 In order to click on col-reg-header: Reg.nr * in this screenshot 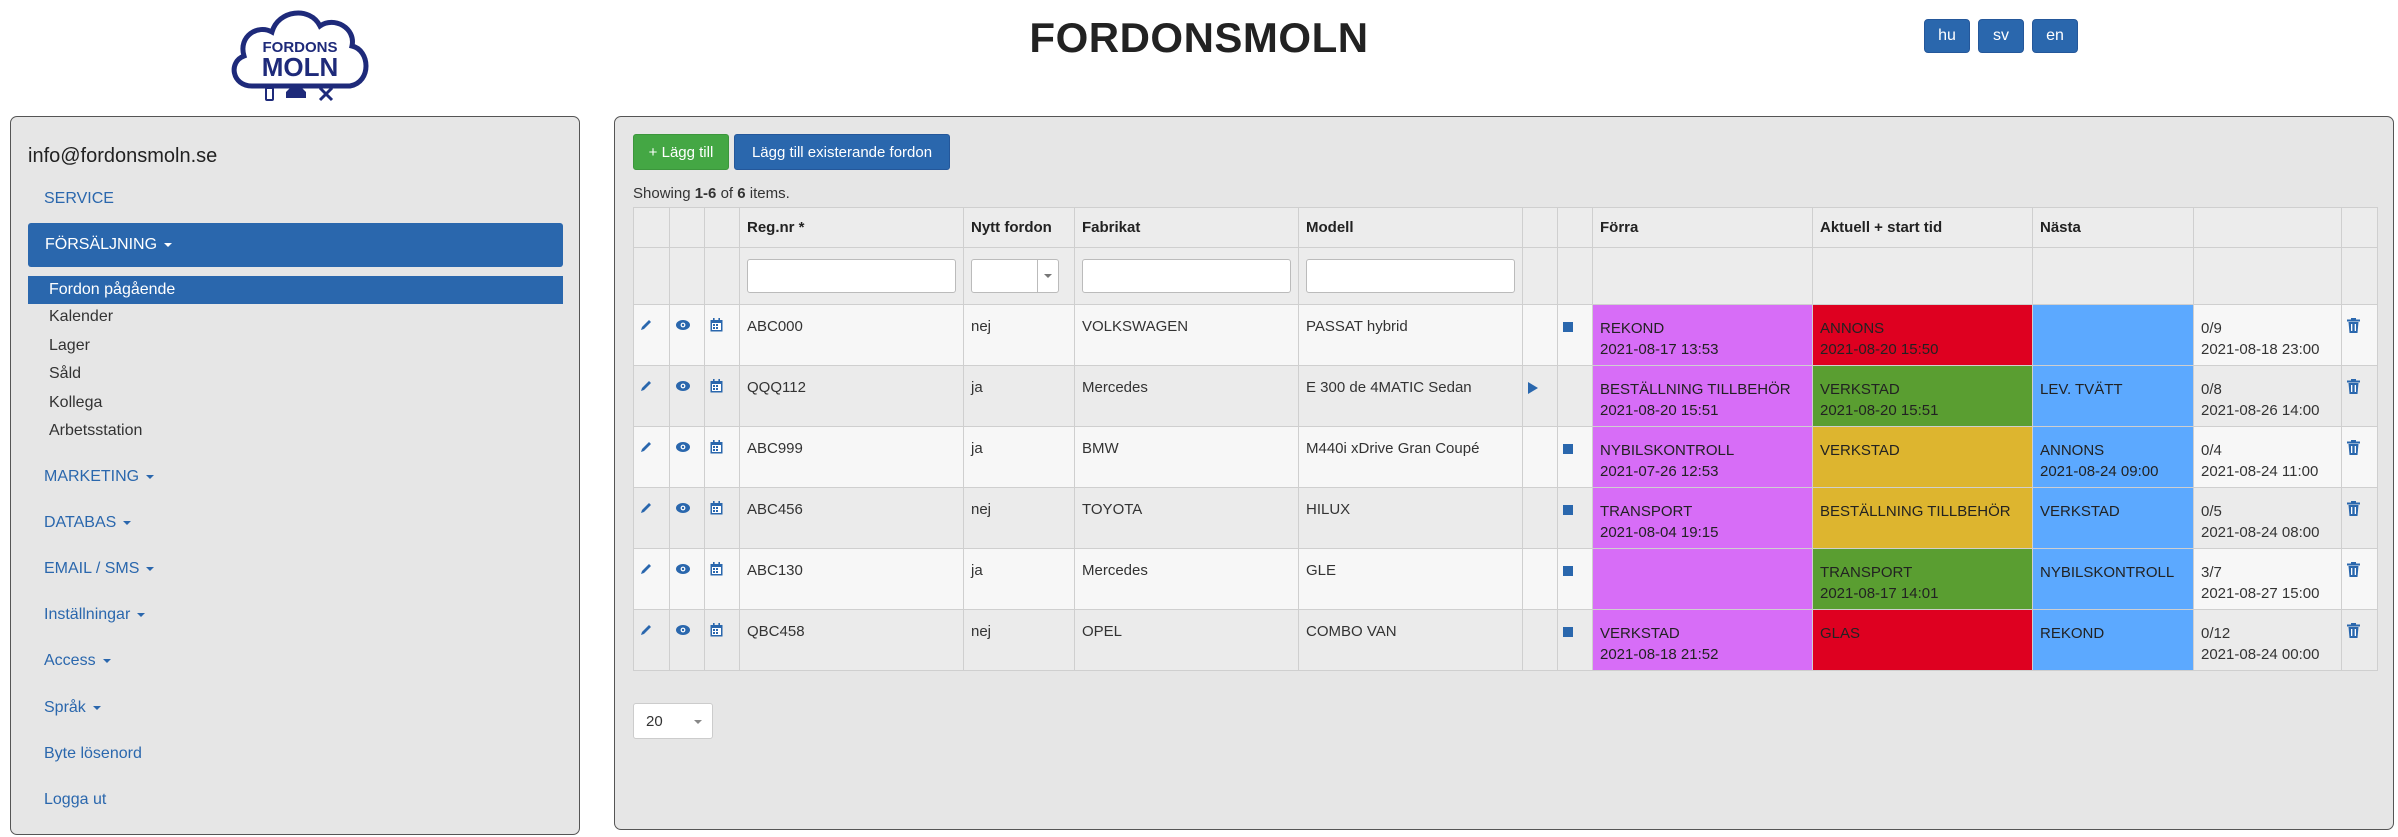, I will do `click(851, 227)`.